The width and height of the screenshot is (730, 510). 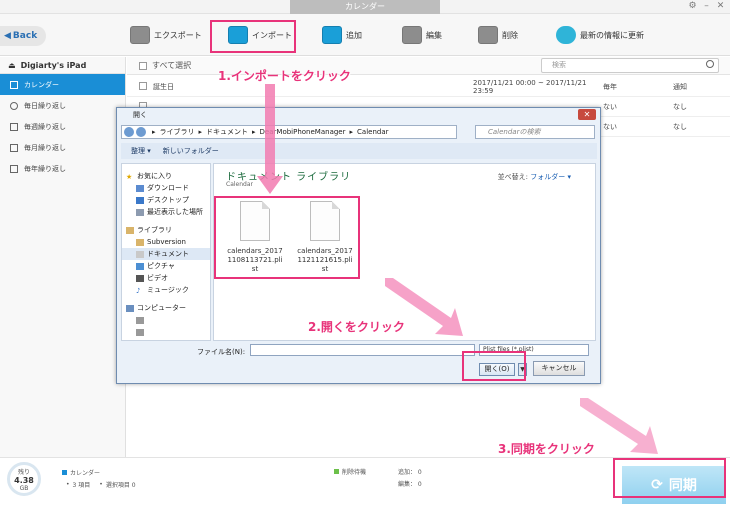 I want to click on arrow-to-sync, so click(x=619, y=426).